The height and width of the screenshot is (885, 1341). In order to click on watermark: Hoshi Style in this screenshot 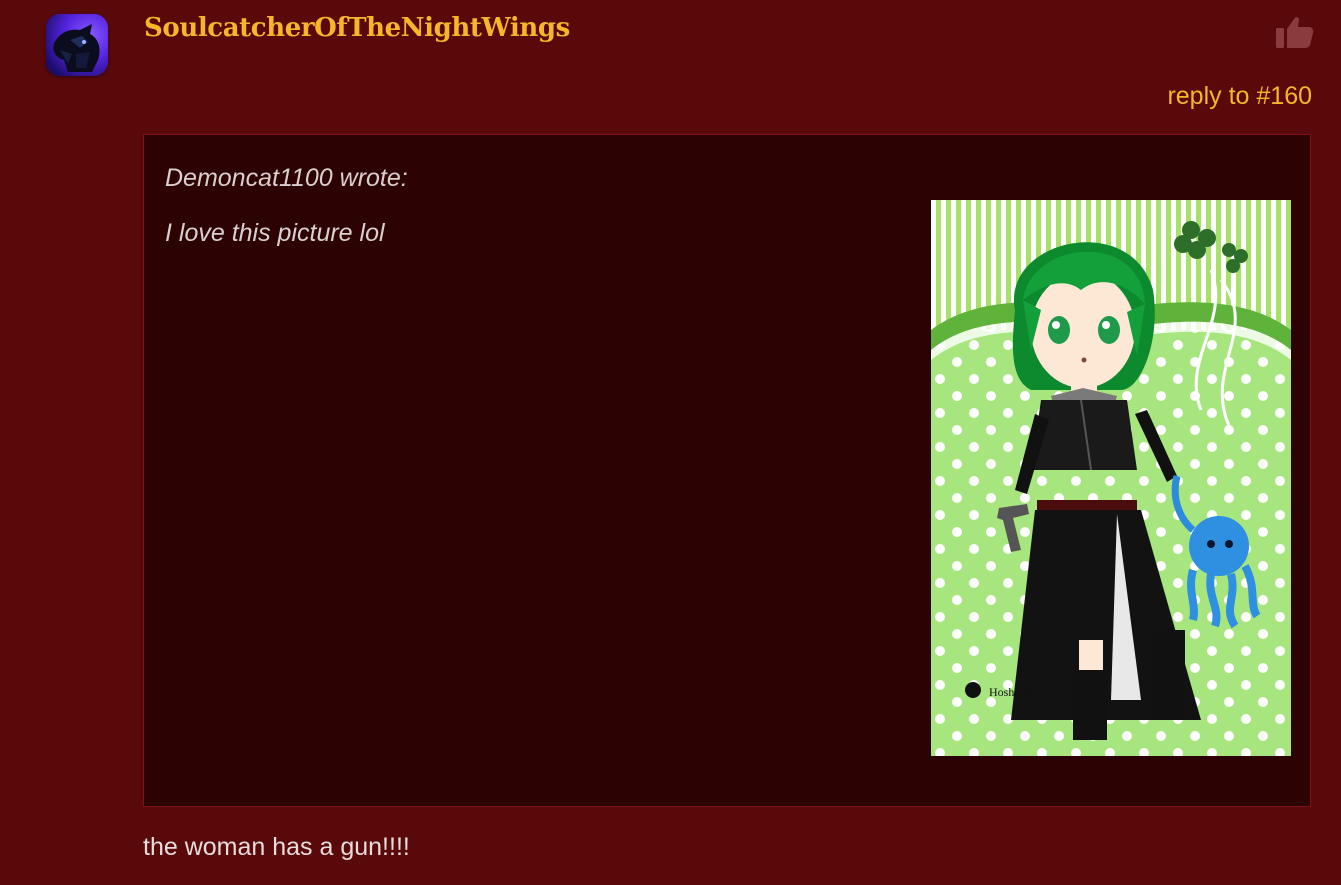, I will do `click(1005, 690)`.